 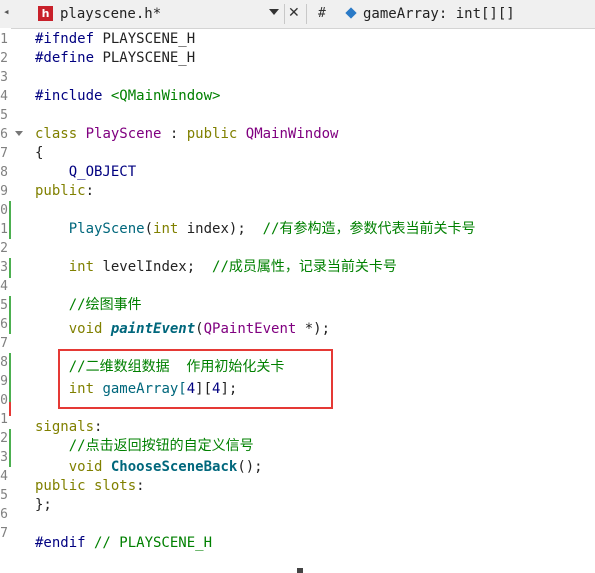 What do you see at coordinates (65, 427) in the screenshot?
I see `access-specifier: signals` at bounding box center [65, 427].